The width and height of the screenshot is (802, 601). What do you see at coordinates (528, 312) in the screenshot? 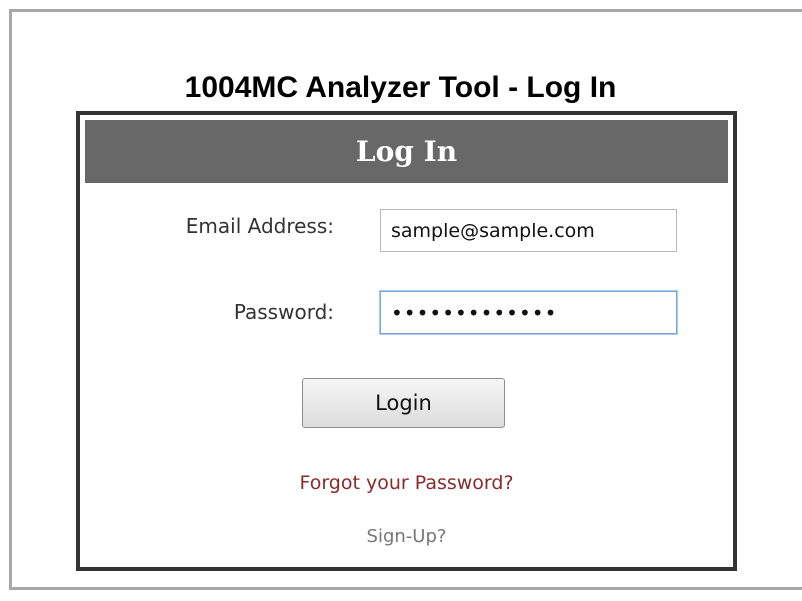
I see `password-field` at bounding box center [528, 312].